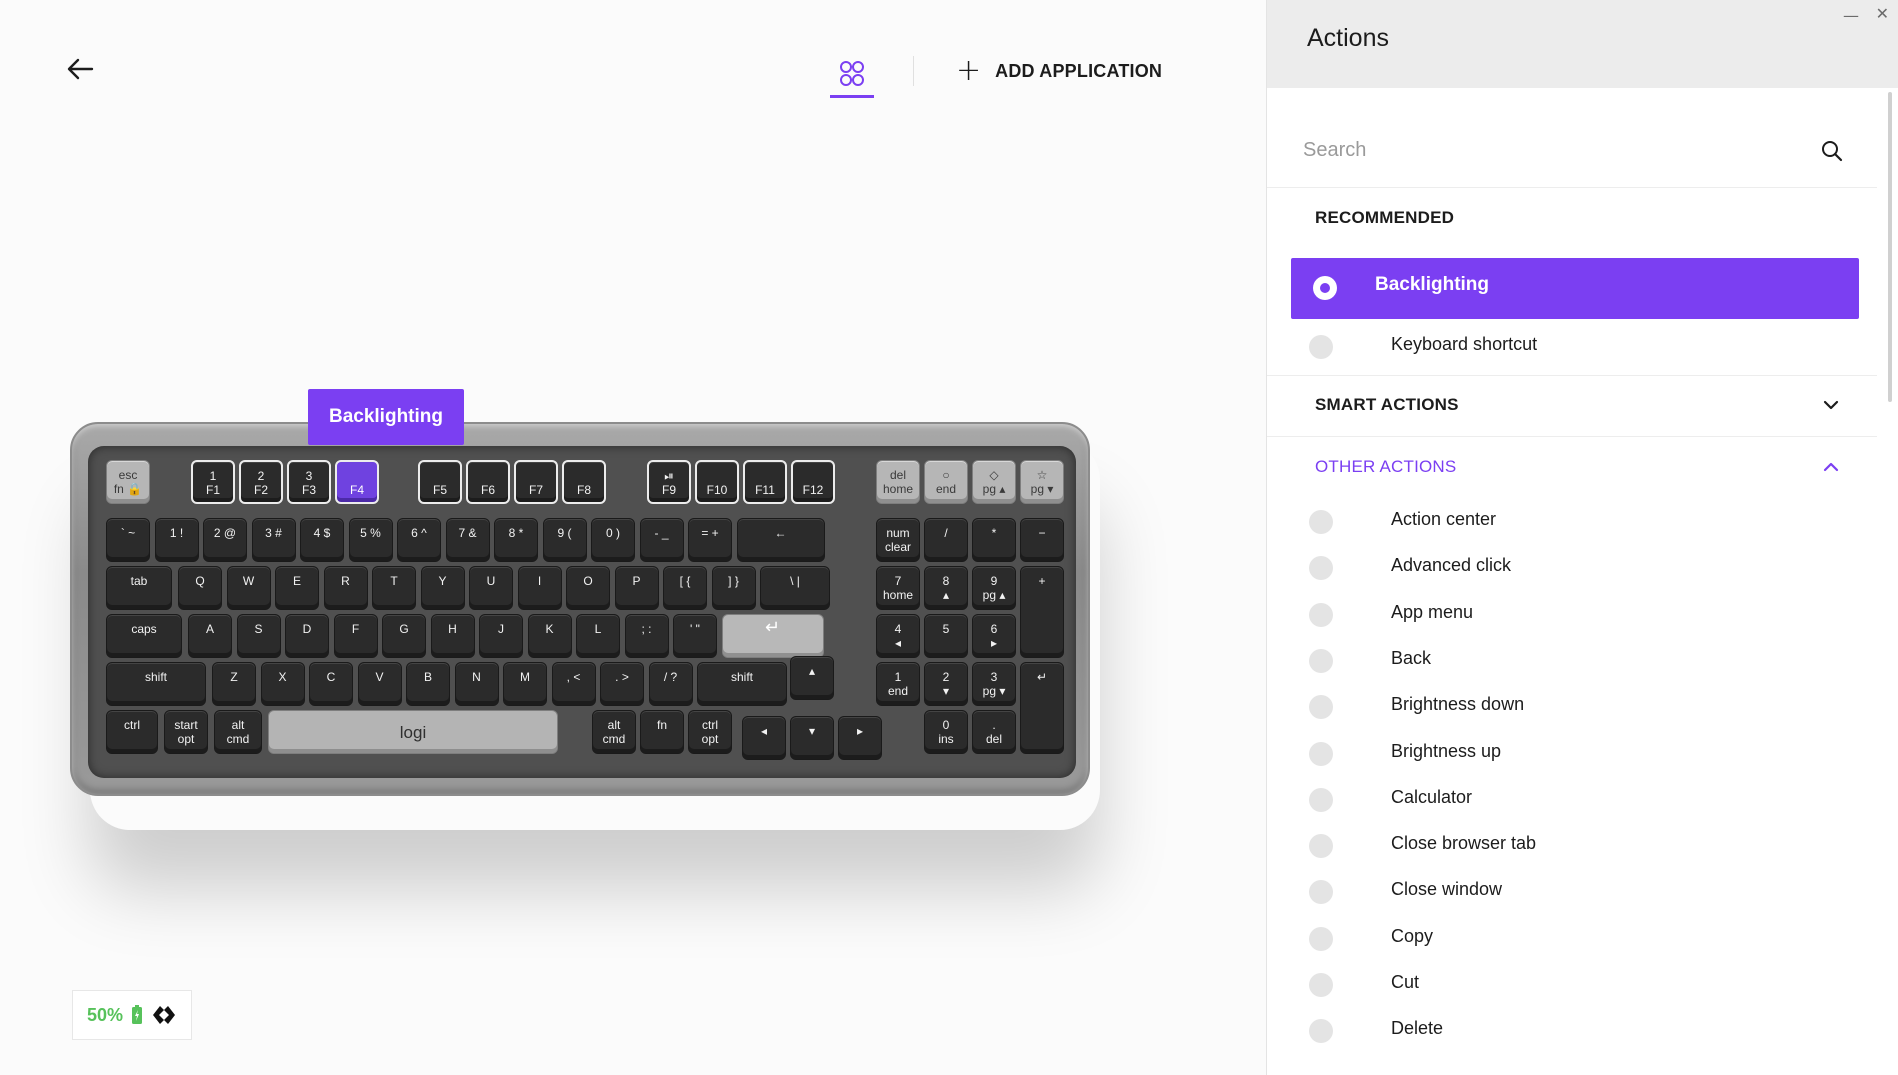 This screenshot has width=1898, height=1075. What do you see at coordinates (717, 482) in the screenshot?
I see `key: F10` at bounding box center [717, 482].